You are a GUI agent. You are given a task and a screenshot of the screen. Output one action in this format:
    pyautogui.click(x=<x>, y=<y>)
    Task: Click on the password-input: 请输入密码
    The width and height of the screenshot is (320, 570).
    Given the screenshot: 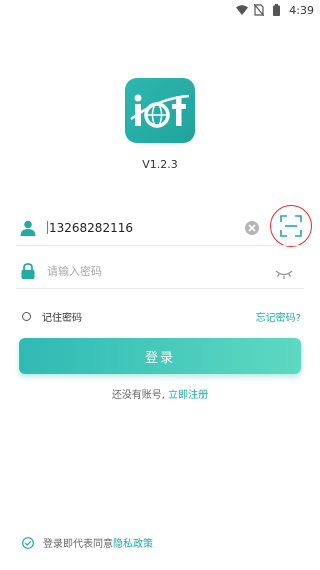 What is the action you would take?
    pyautogui.click(x=175, y=271)
    